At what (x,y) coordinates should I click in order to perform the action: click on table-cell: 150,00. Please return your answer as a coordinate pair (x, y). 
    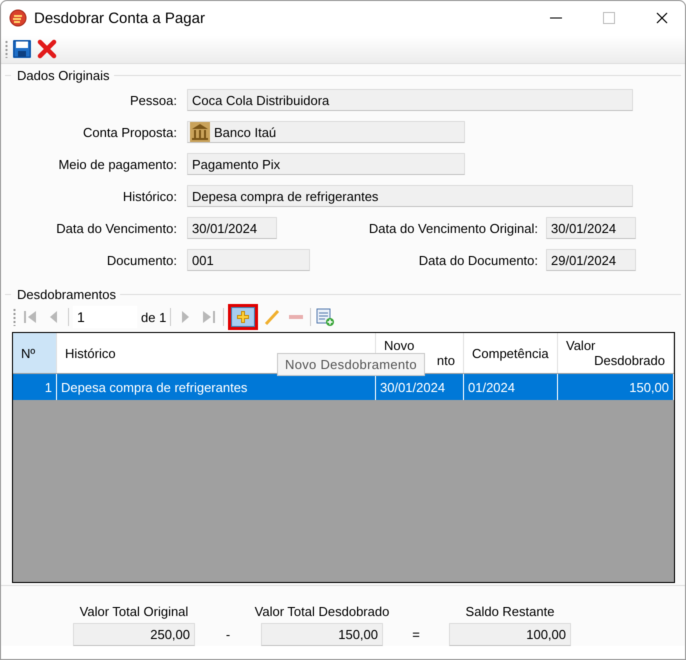
    Looking at the image, I should click on (616, 387).